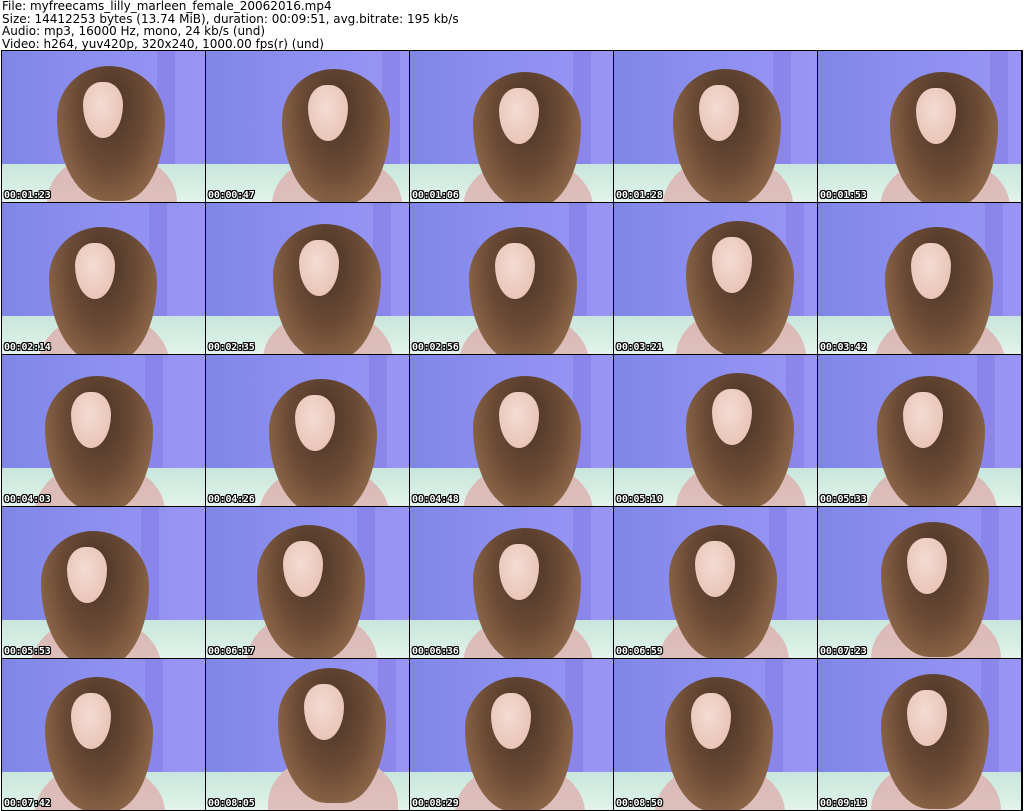  Describe the element at coordinates (231, 195) in the screenshot. I see `thumbnail-timestamp: 00:00:47` at that location.